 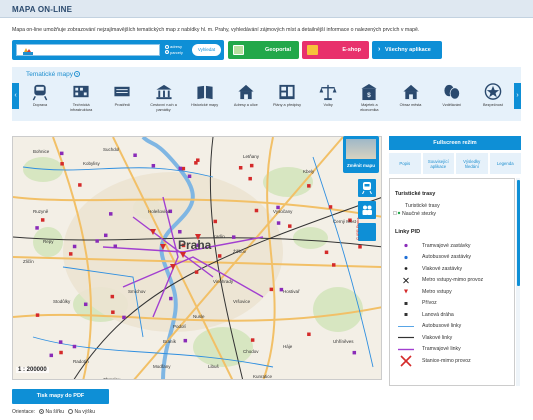 I want to click on thematic-category: Doprava, so click(x=40, y=100).